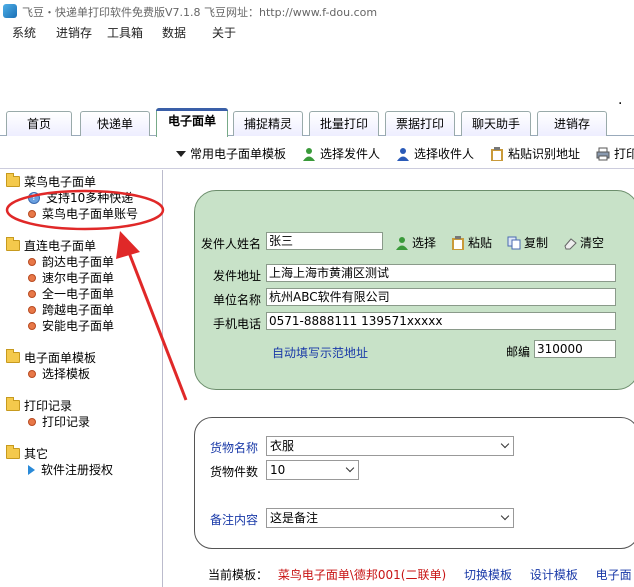 The width and height of the screenshot is (634, 587). I want to click on note-label: 备注内容, so click(234, 520).